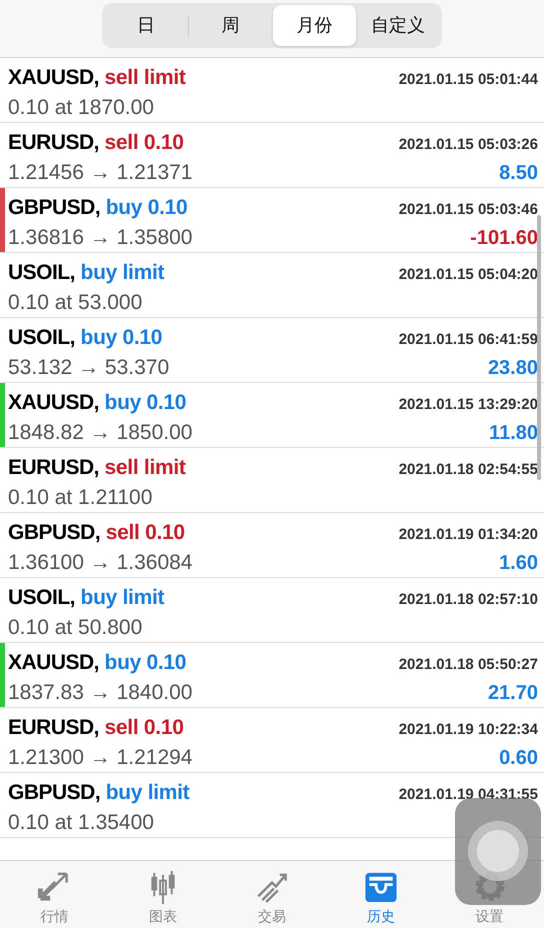 The image size is (544, 928). What do you see at coordinates (85, 338) in the screenshot?
I see `order-title: USOIL, buy 0.10` at bounding box center [85, 338].